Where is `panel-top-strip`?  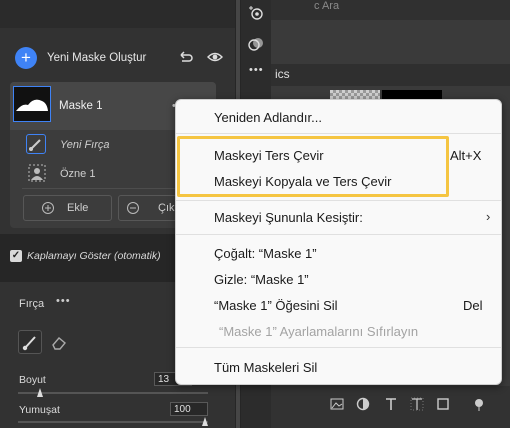
panel-top-strip is located at coordinates (117, 14).